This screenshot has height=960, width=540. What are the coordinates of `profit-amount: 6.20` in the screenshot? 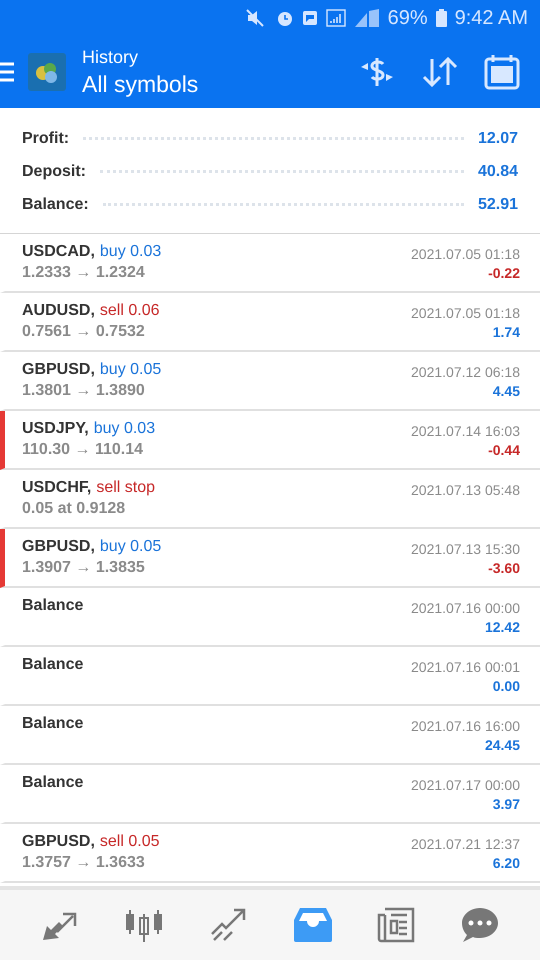 It's located at (506, 863).